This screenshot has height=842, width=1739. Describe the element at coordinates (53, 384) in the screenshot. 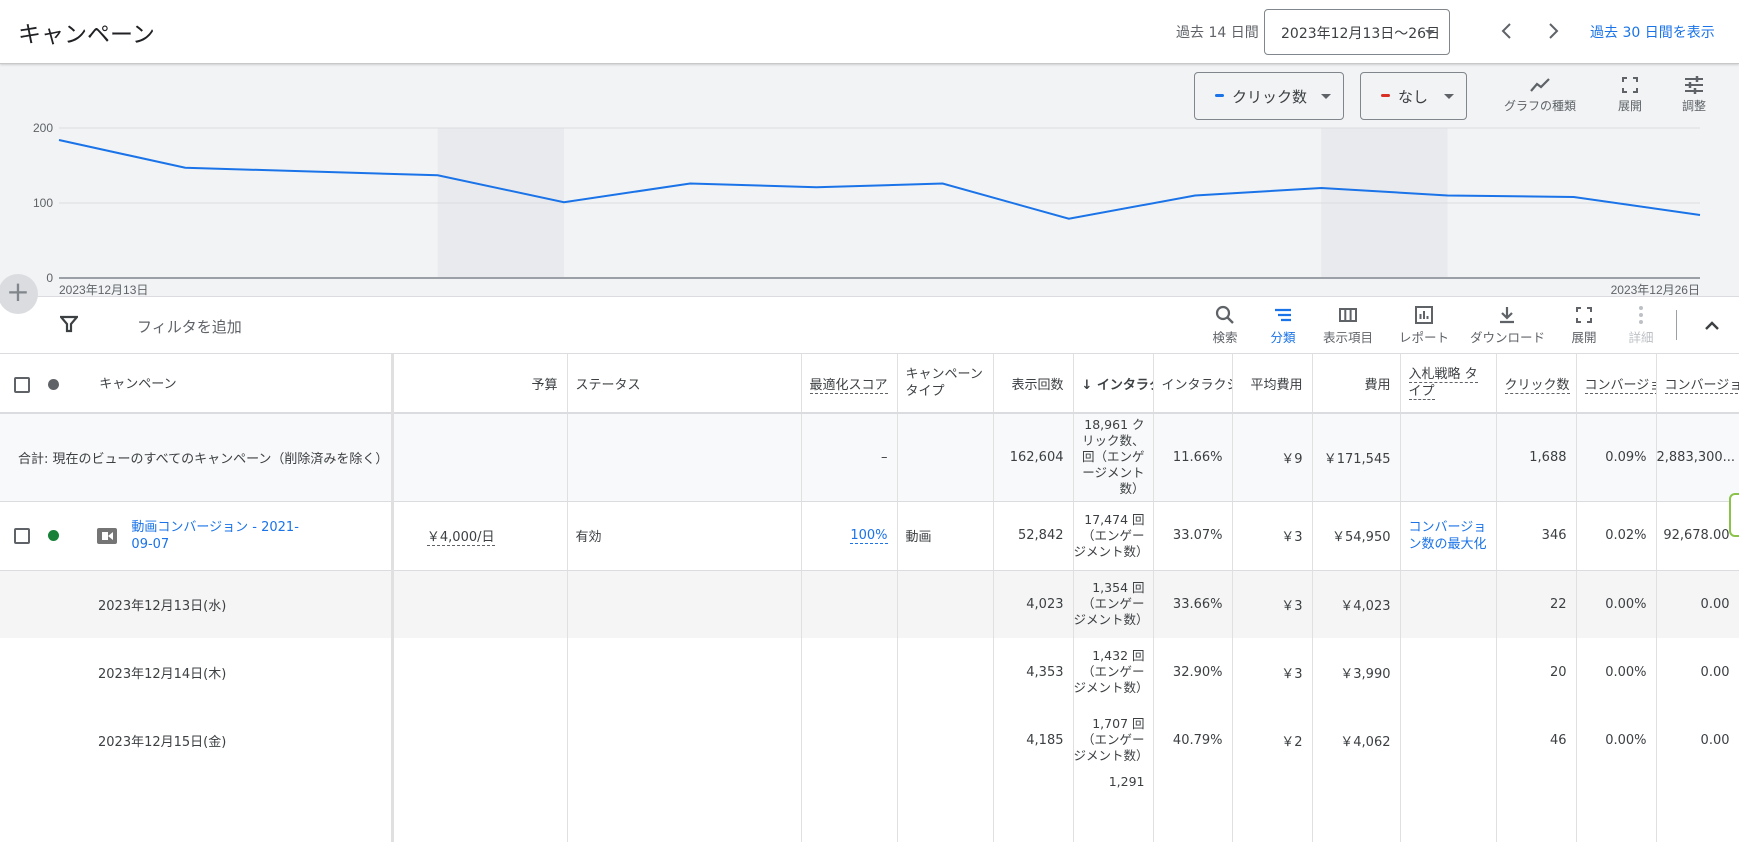

I see `status-dot-header` at that location.